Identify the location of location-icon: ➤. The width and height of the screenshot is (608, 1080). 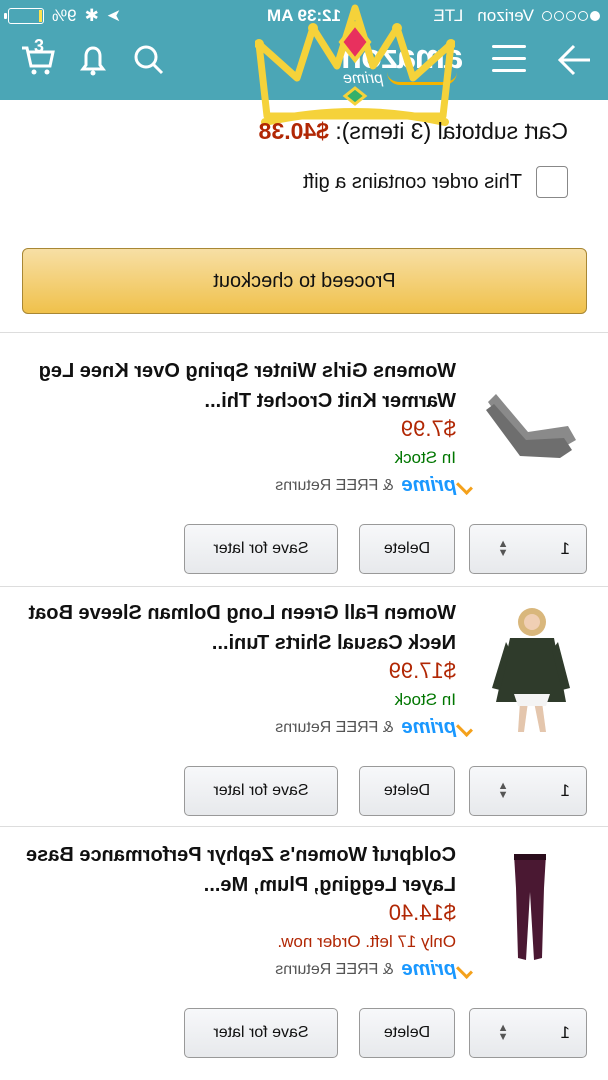
(114, 15).